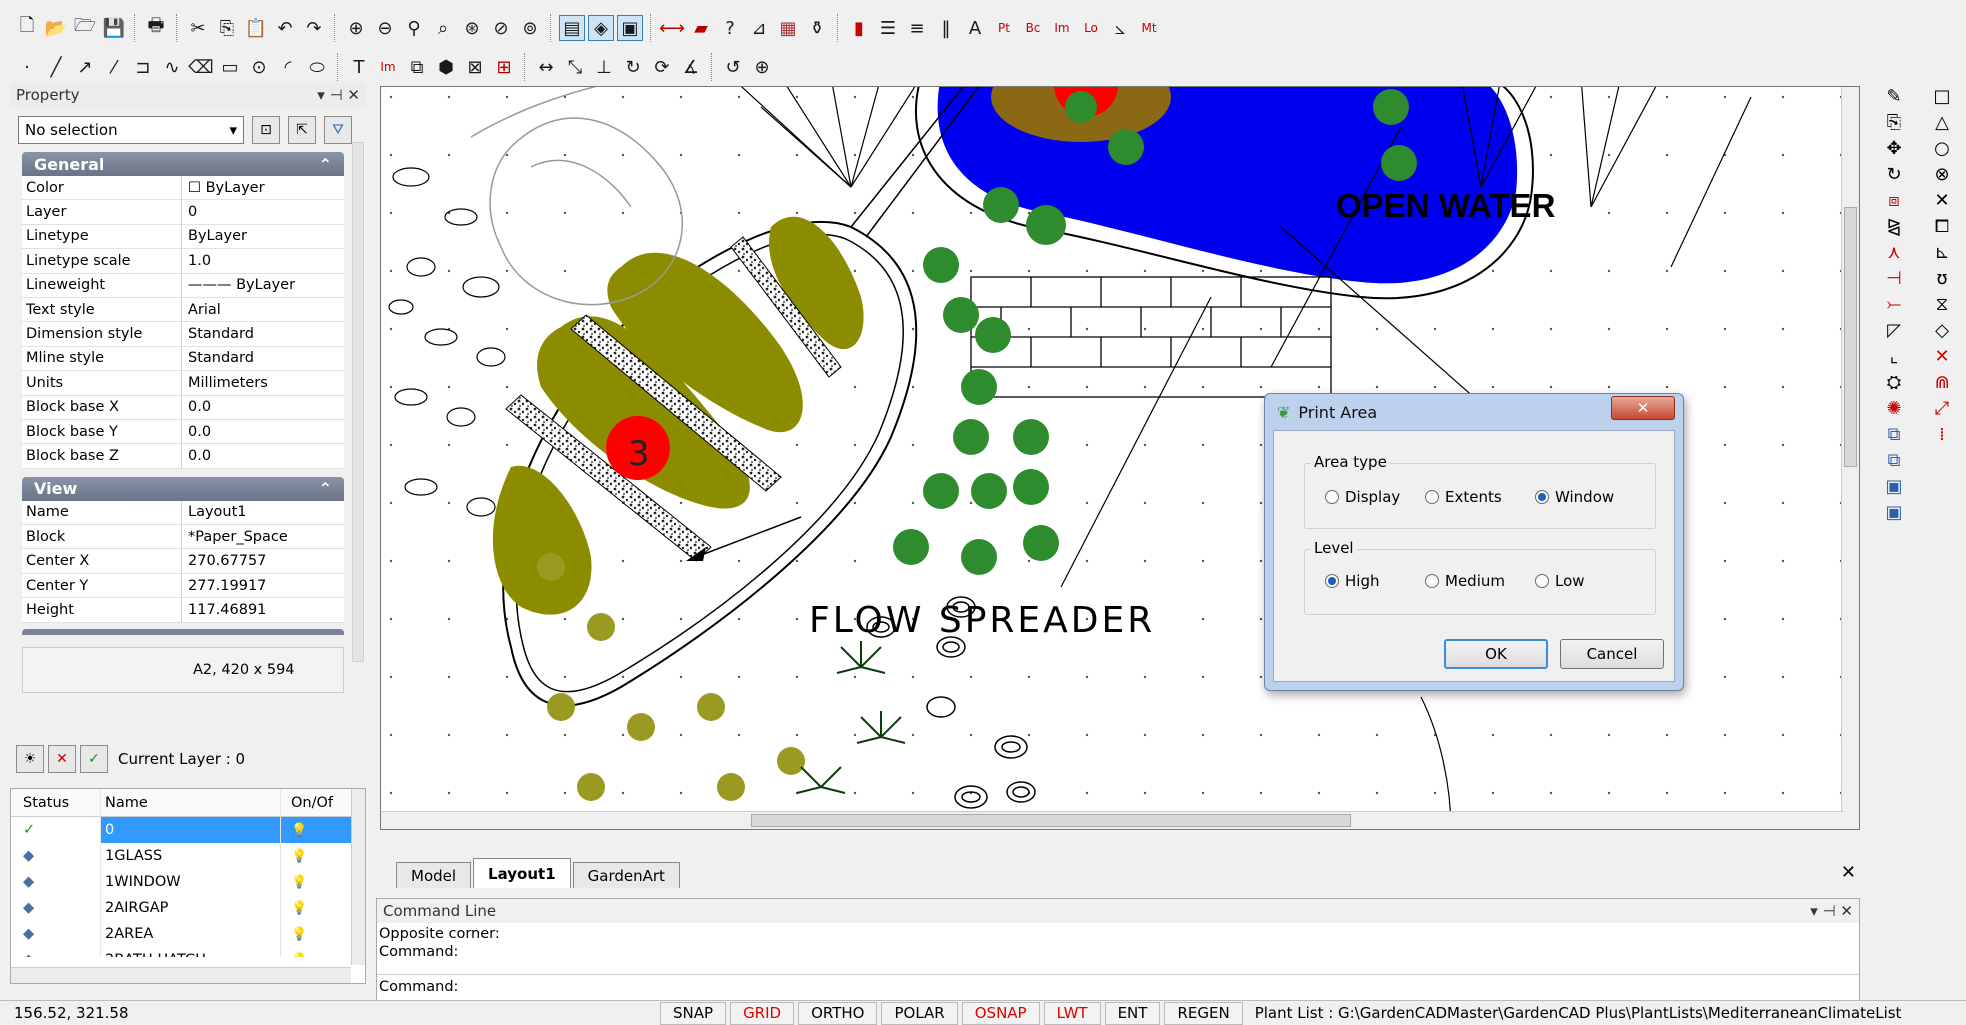 The width and height of the screenshot is (1966, 1025). What do you see at coordinates (446, 67) in the screenshot?
I see `insert-icon: ⬢` at bounding box center [446, 67].